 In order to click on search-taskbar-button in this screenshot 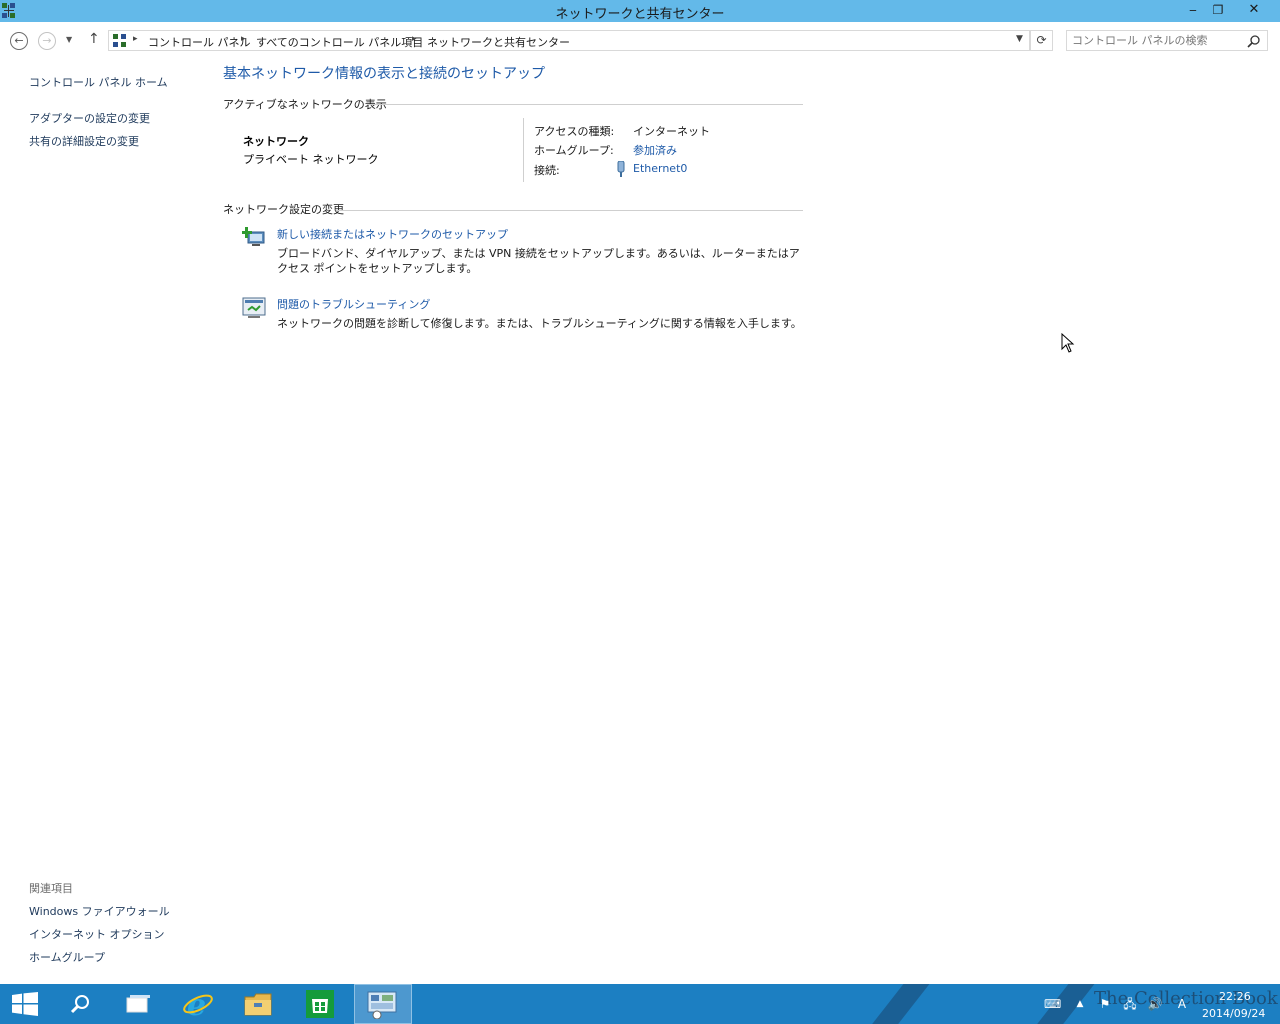, I will do `click(80, 1004)`.